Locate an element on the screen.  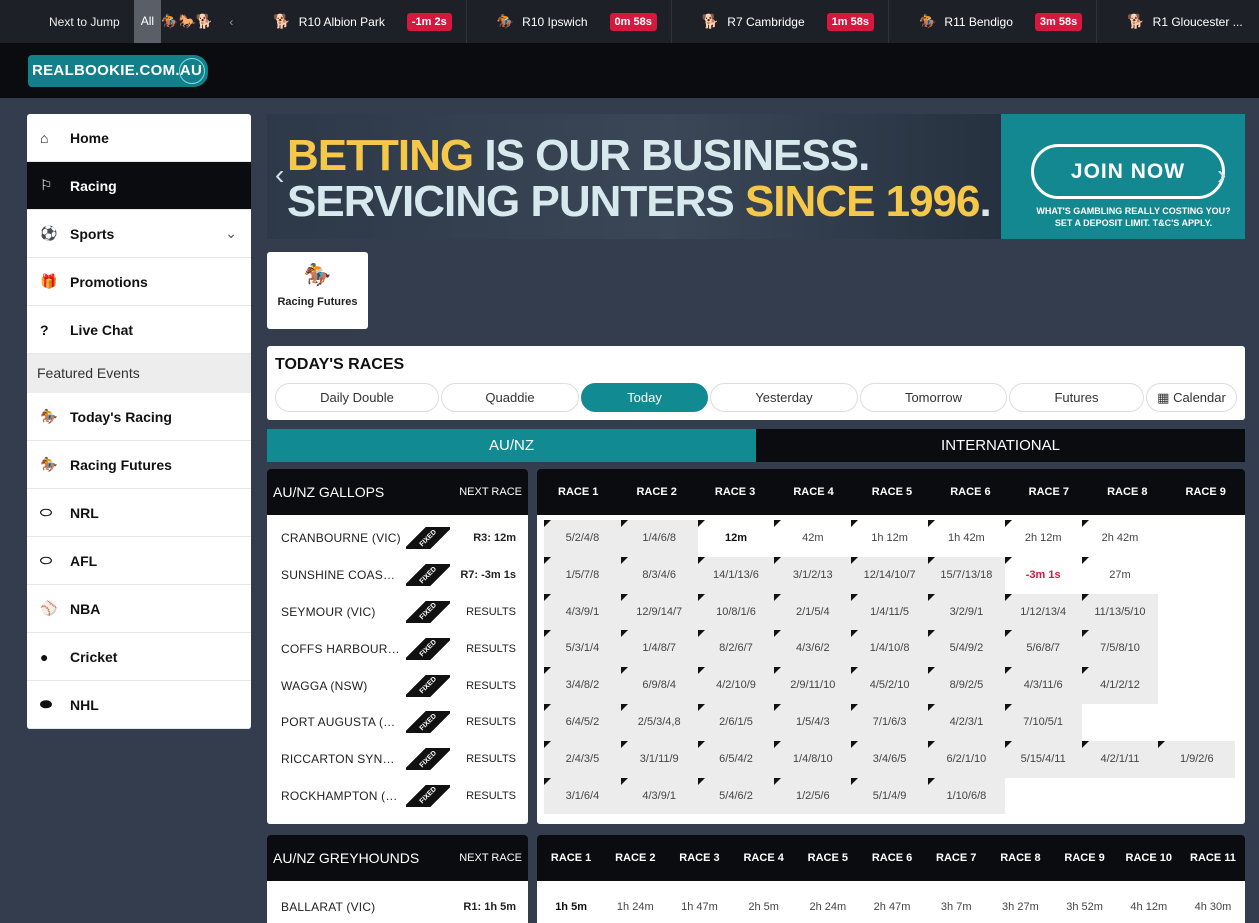
next-race-value: R3: 12m is located at coordinates (489, 538).